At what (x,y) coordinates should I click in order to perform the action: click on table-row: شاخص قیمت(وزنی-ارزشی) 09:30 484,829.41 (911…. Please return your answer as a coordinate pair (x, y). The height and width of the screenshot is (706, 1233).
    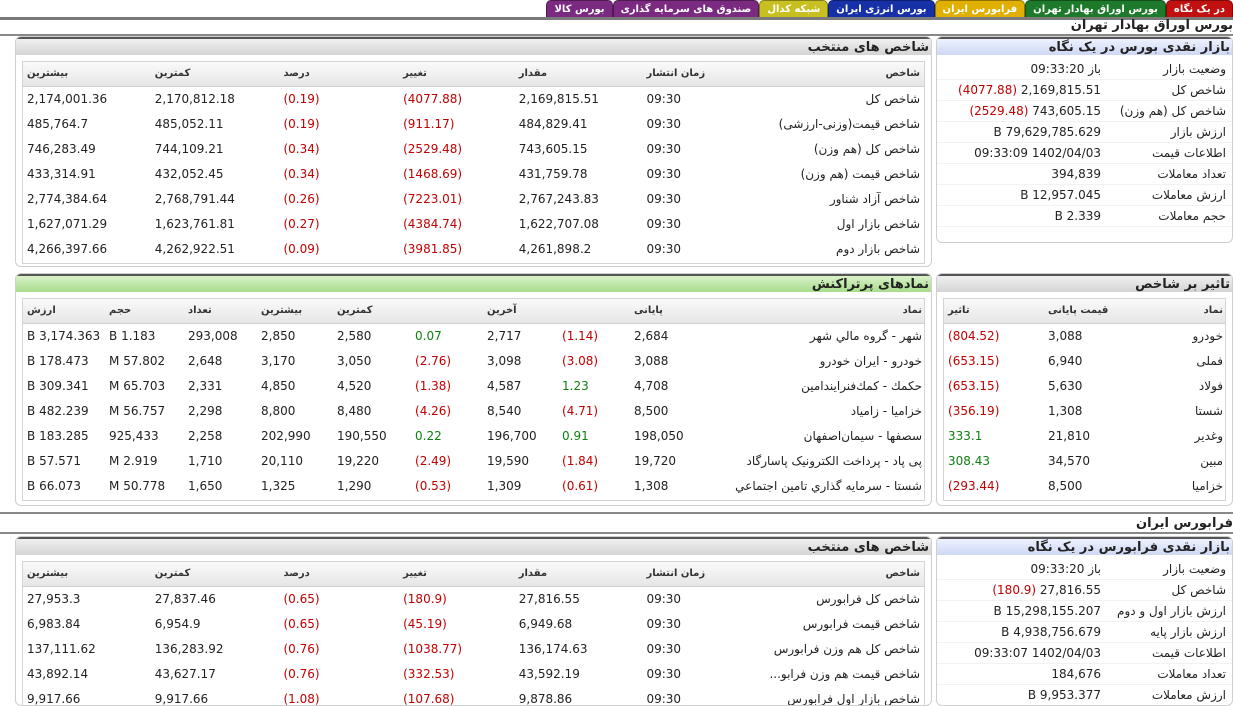
    Looking at the image, I should click on (473, 123).